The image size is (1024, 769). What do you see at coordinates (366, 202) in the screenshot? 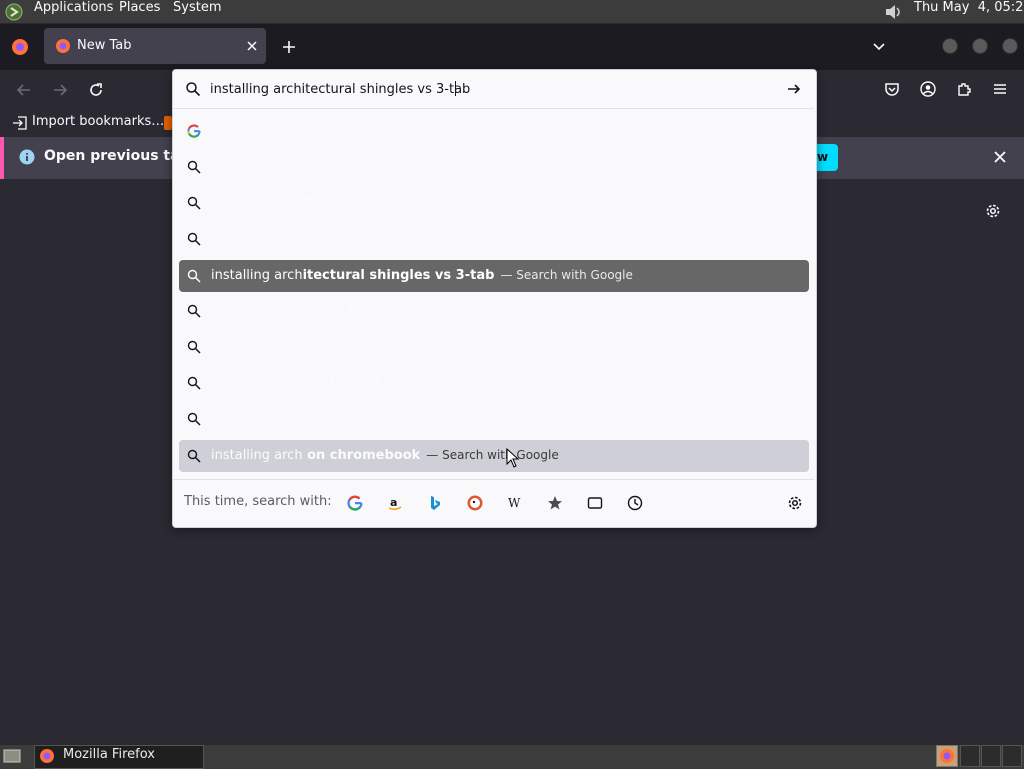
I see `suggestion-completion: itectural shingles` at bounding box center [366, 202].